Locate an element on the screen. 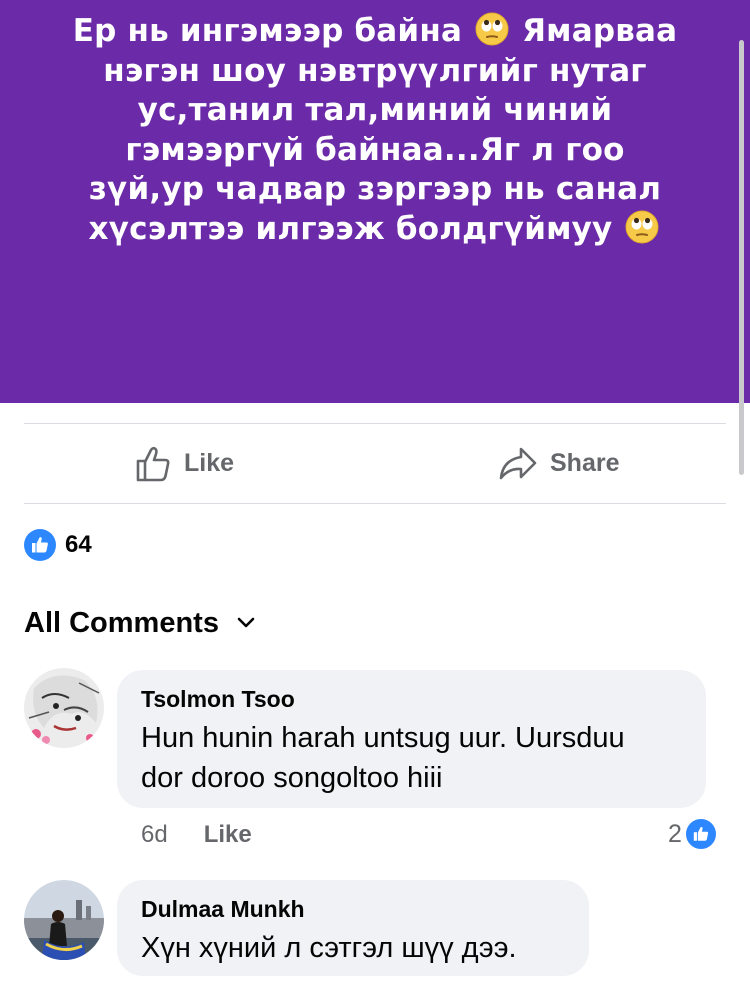 This screenshot has width=750, height=984. share-label: Share is located at coordinates (585, 463).